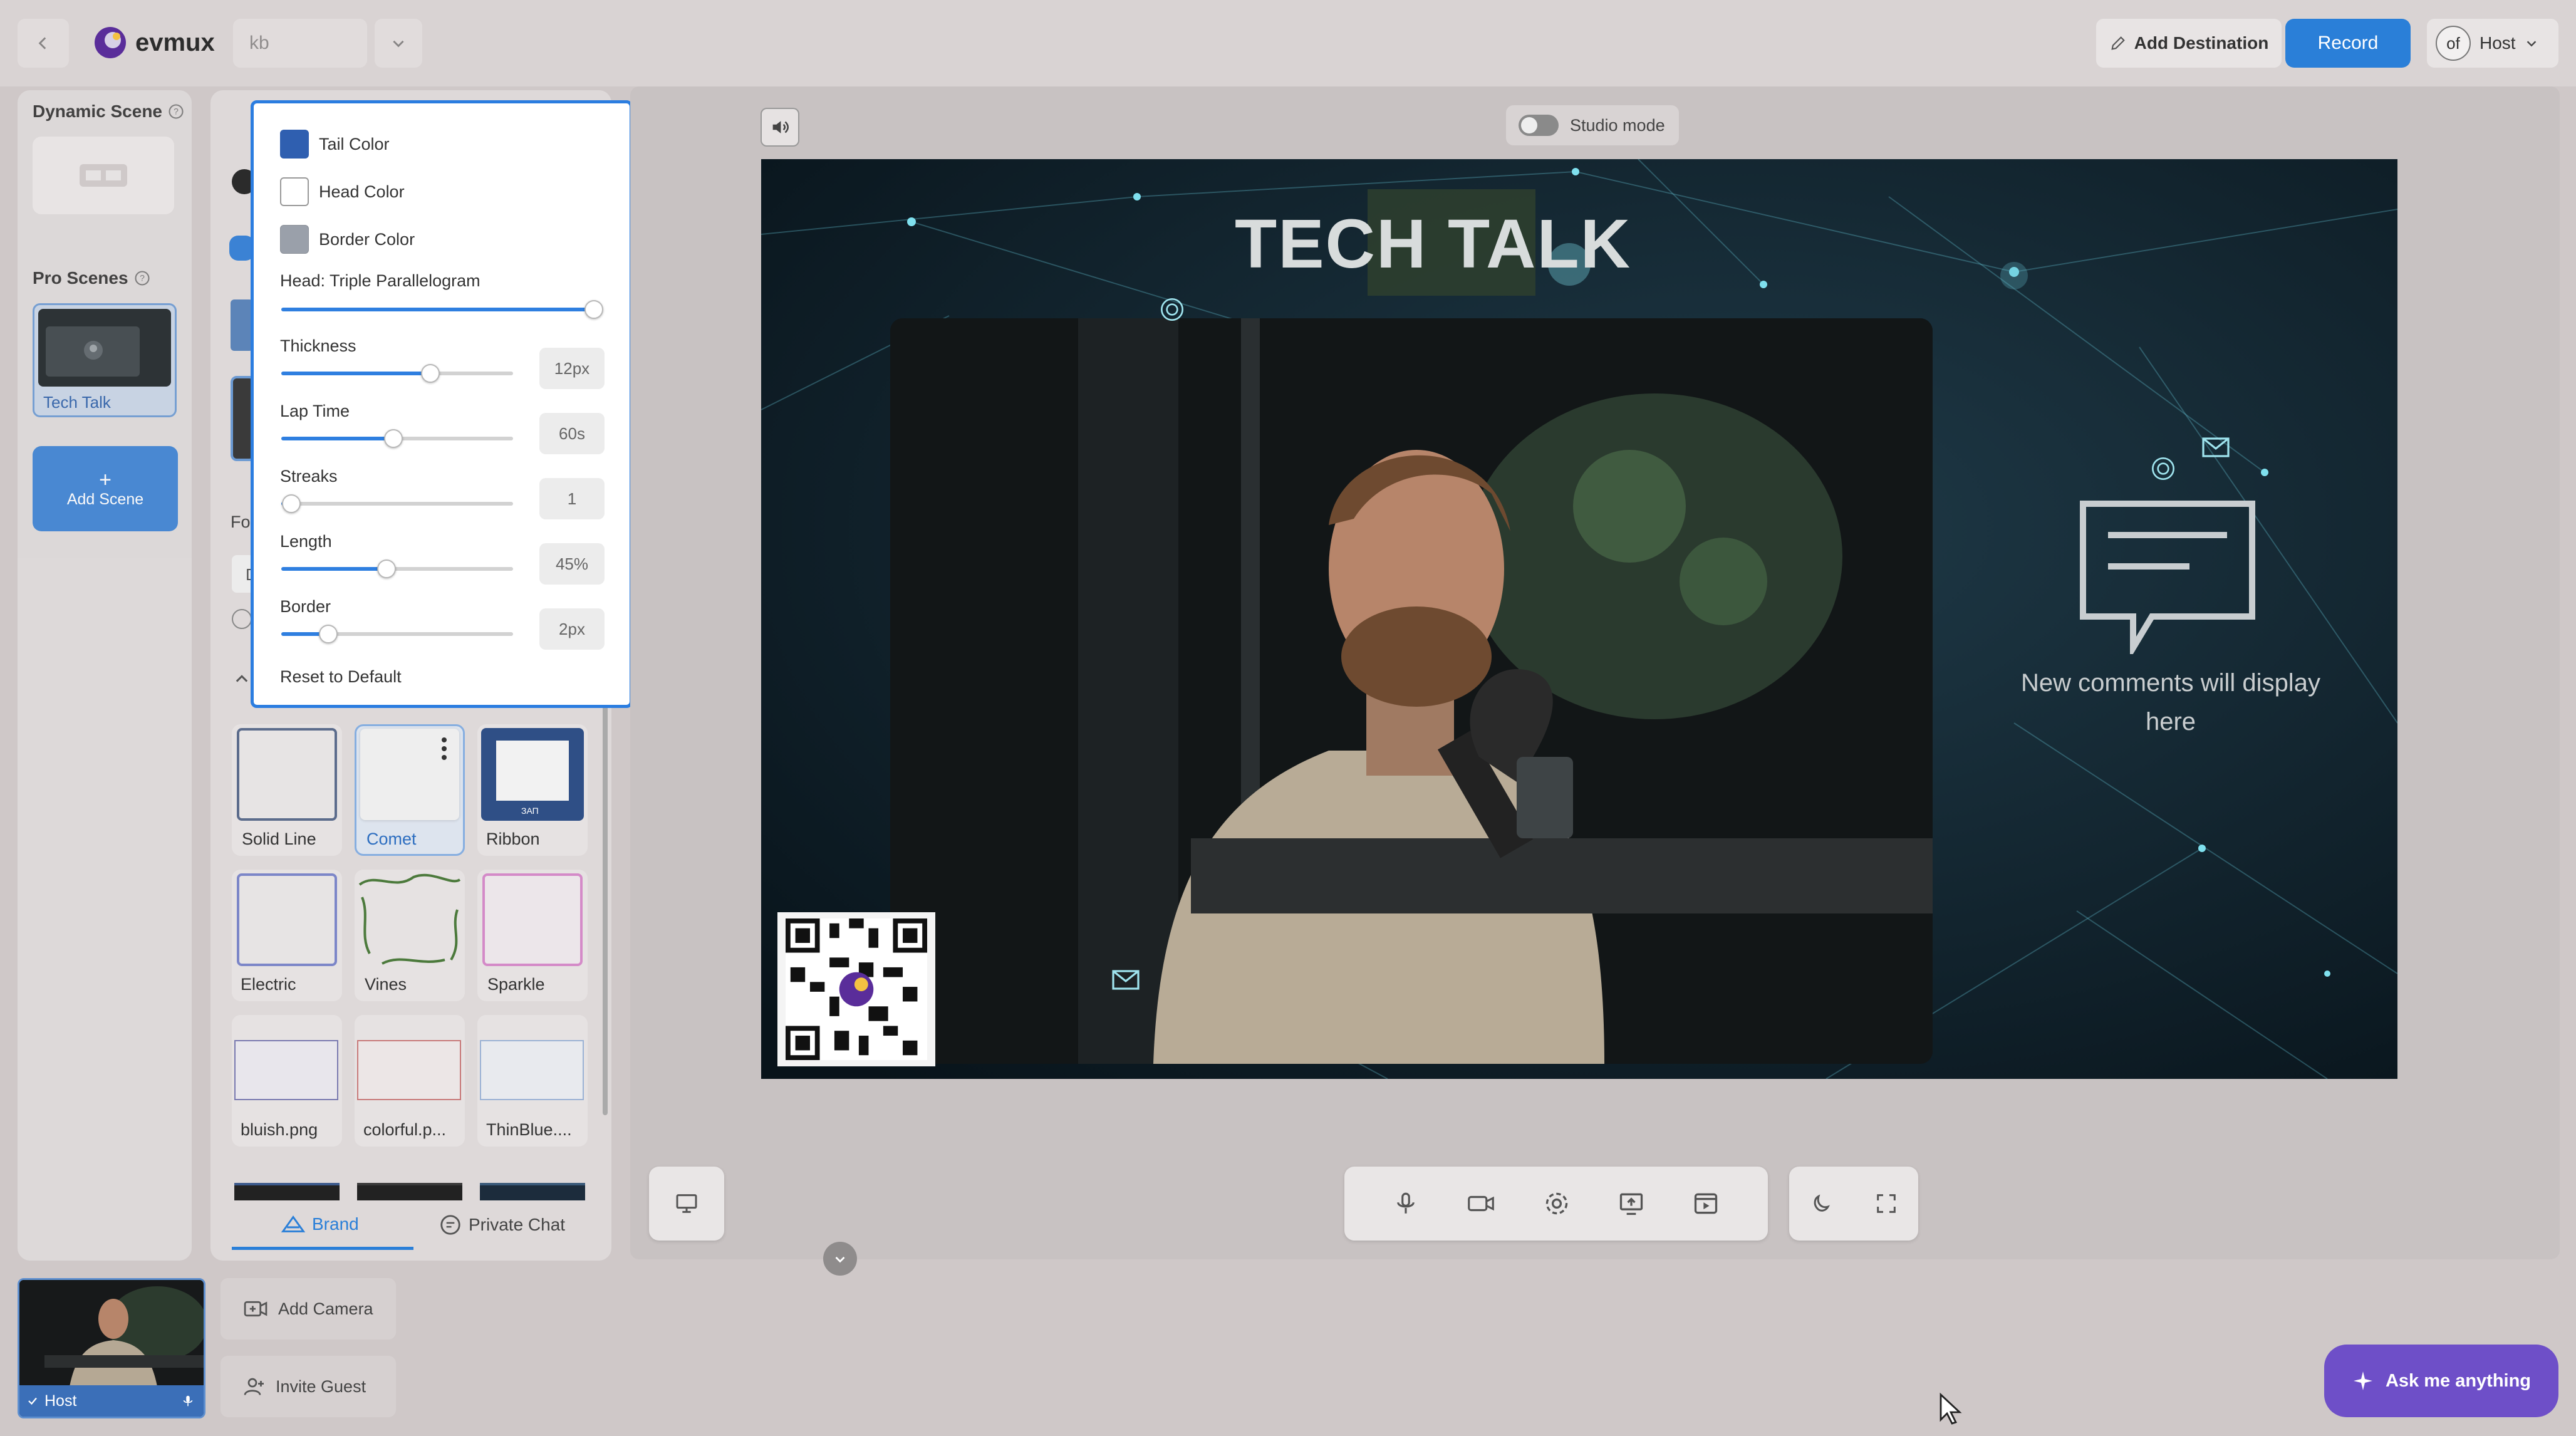 The image size is (2576, 1436). Describe the element at coordinates (154, 42) in the screenshot. I see `brand-logo: evmux` at that location.